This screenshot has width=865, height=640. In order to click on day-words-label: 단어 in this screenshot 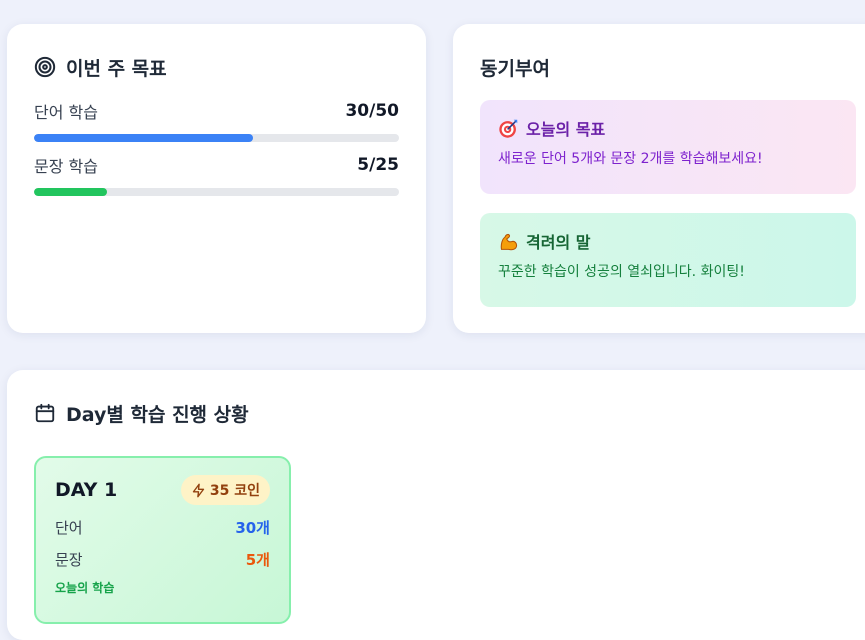, I will do `click(69, 527)`.